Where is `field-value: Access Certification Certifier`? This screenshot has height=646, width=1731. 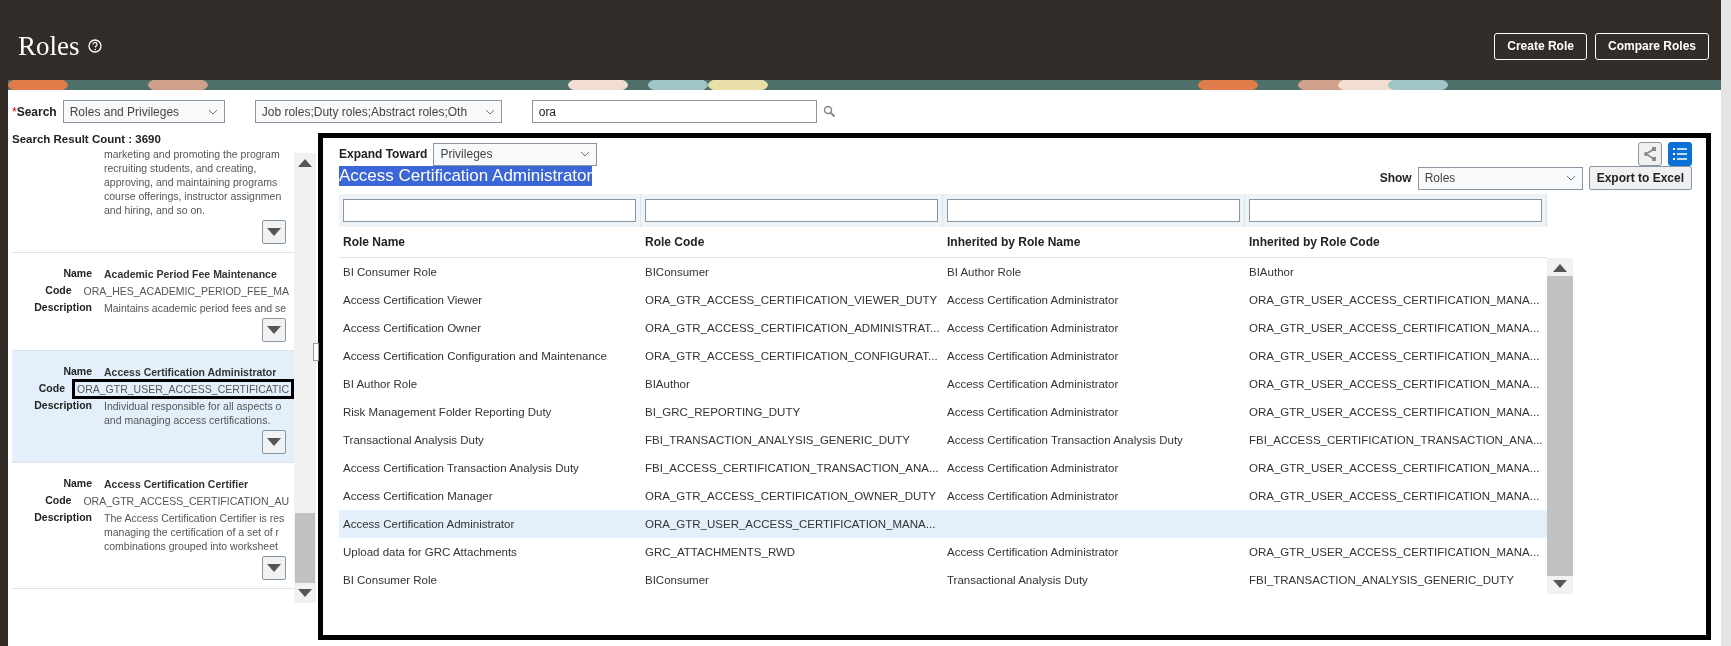 field-value: Access Certification Certifier is located at coordinates (176, 484).